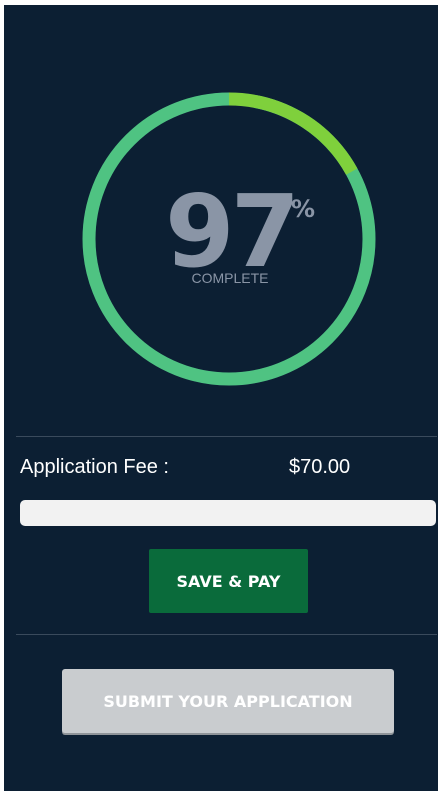 The width and height of the screenshot is (442, 796). I want to click on fee-bar, so click(228, 513).